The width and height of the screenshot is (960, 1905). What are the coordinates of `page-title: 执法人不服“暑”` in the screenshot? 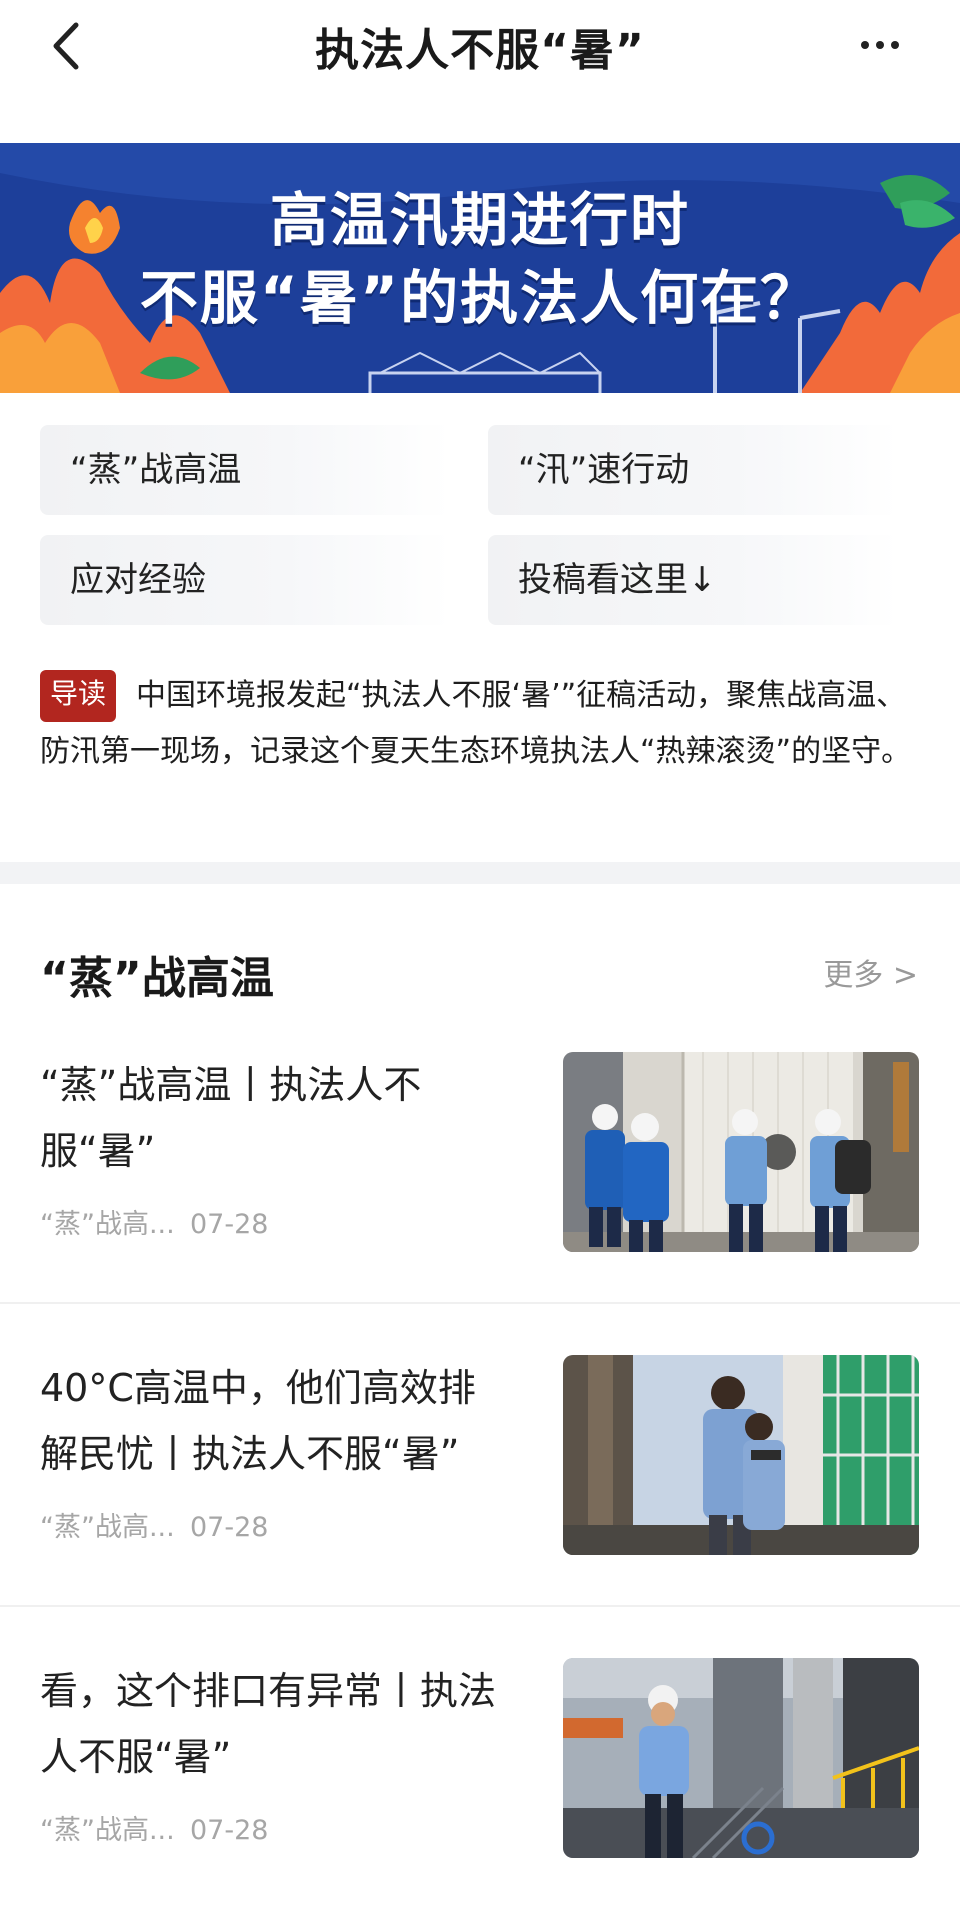 It's located at (480, 50).